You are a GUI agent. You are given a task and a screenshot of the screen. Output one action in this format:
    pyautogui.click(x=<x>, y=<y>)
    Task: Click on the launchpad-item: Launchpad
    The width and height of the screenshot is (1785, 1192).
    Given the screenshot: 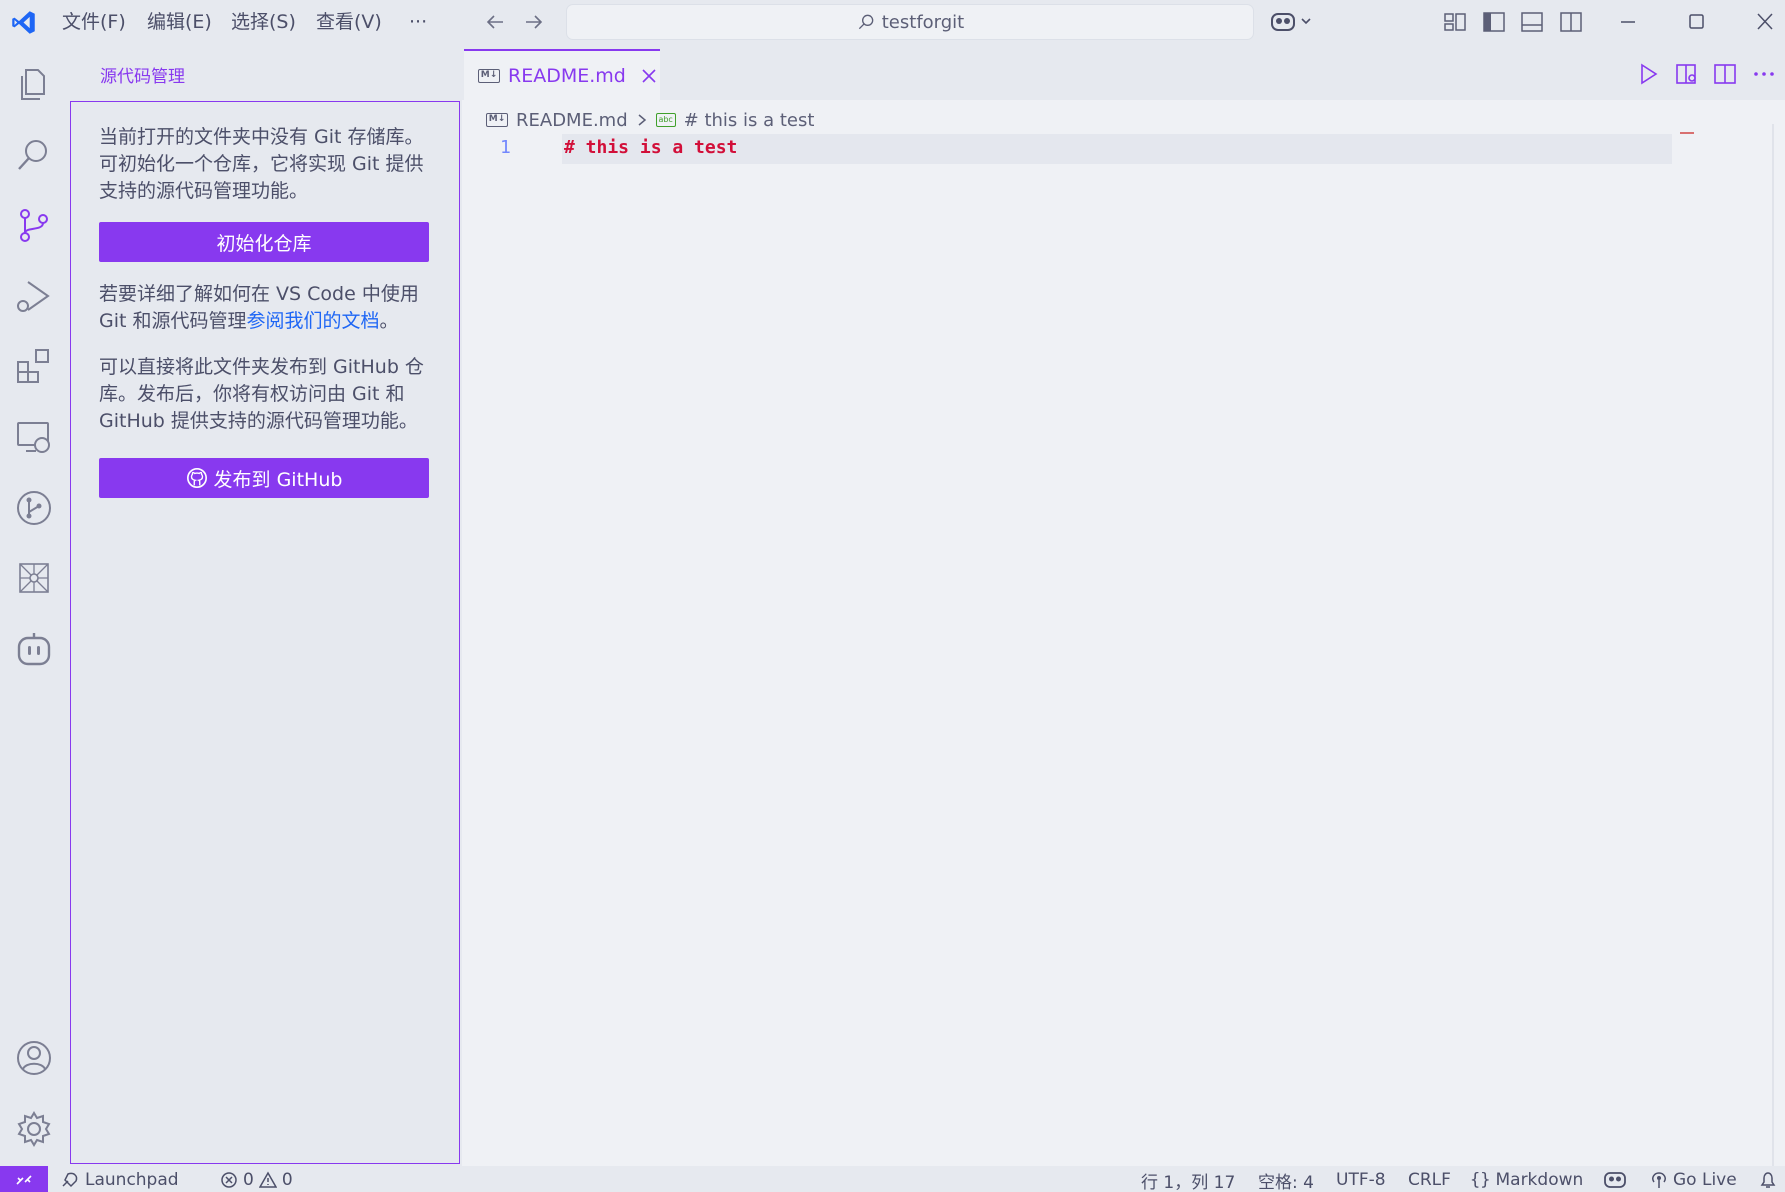 What is the action you would take?
    pyautogui.click(x=119, y=1180)
    